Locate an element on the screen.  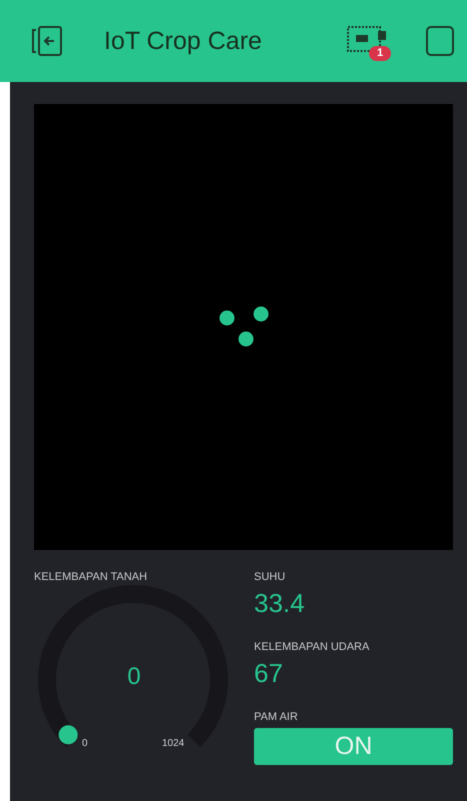
pump-button: ON is located at coordinates (353, 746).